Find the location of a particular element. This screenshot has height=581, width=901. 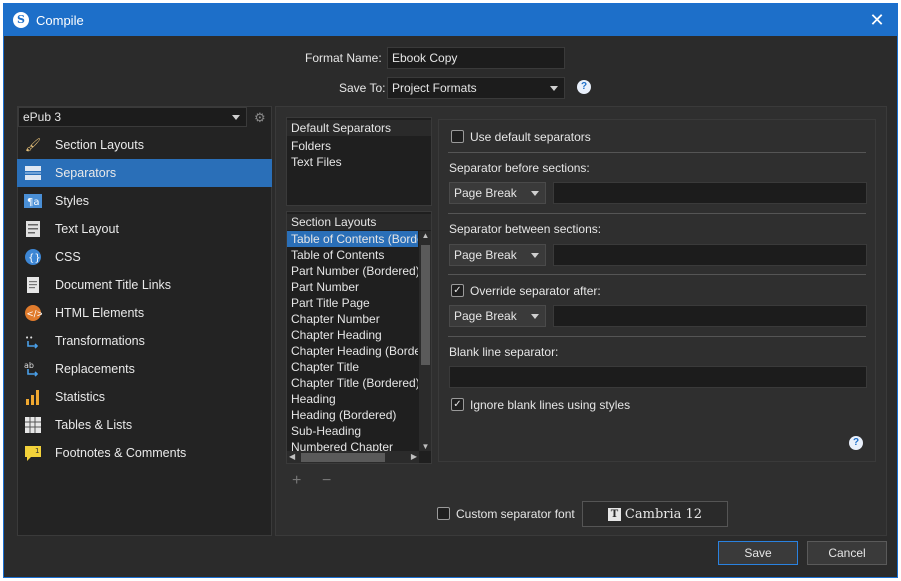

blank-line-input is located at coordinates (658, 377).